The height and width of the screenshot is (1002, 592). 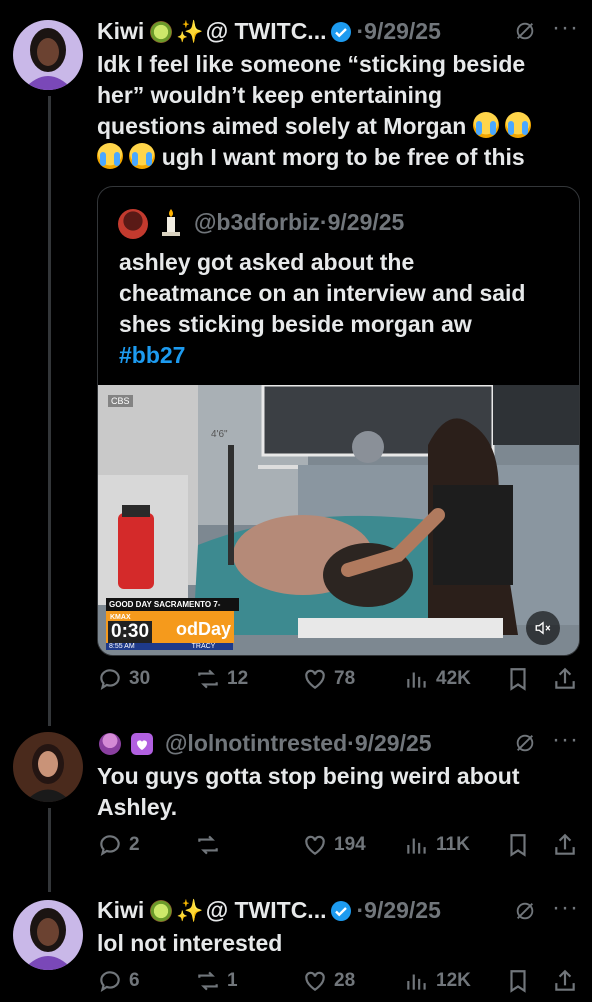 I want to click on lower-third-sub: TRACY, so click(x=203, y=646).